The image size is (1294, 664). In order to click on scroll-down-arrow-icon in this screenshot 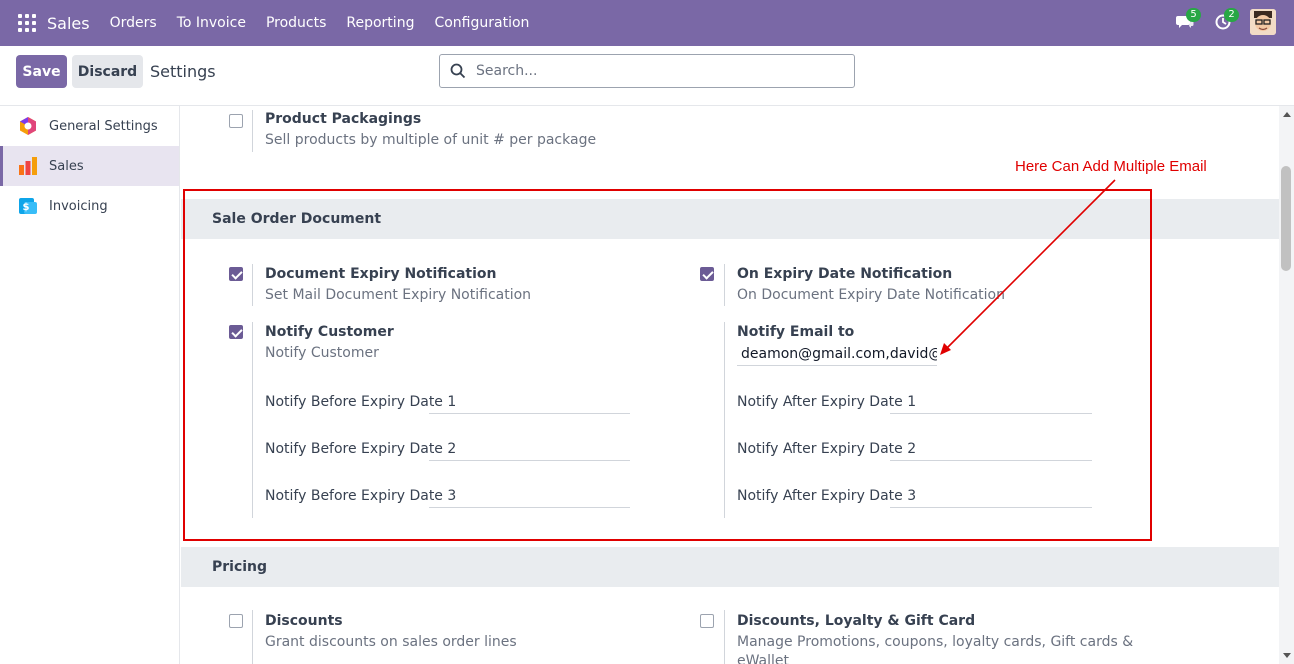, I will do `click(1287, 655)`.